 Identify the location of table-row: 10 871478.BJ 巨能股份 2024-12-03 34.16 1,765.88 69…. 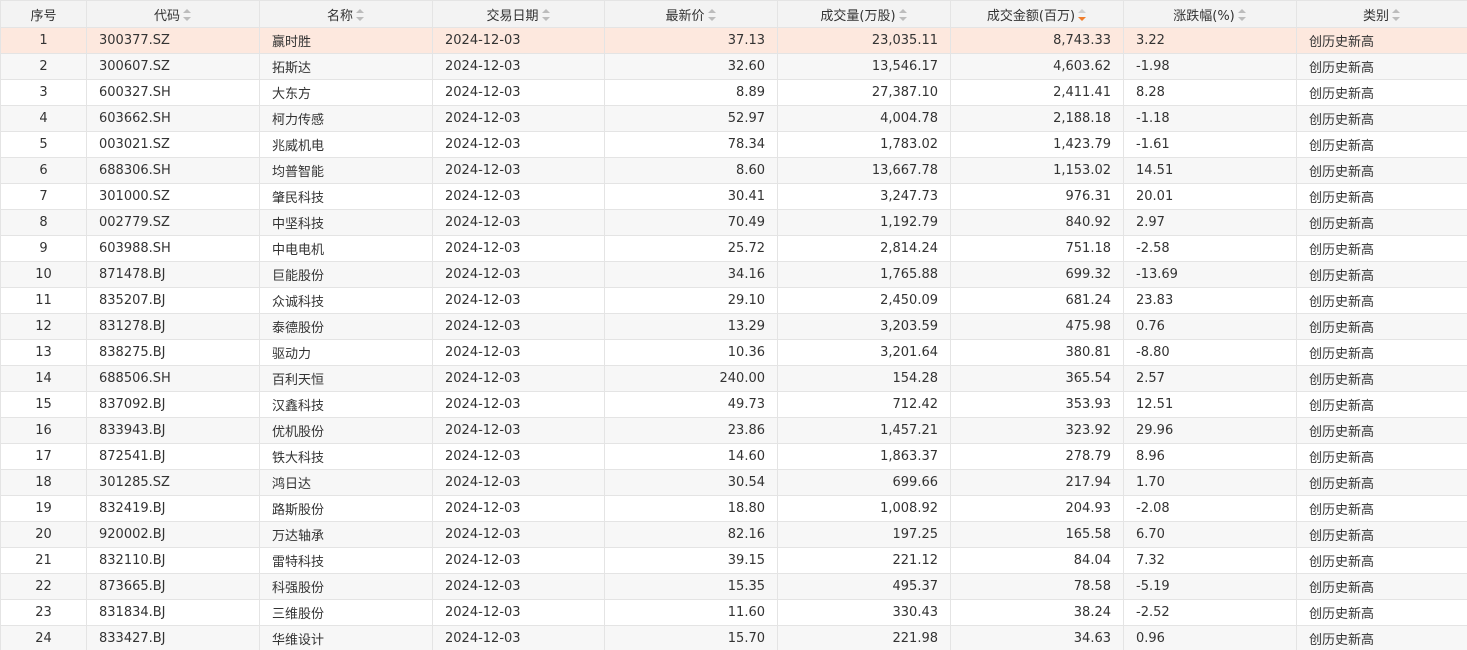
(733, 274).